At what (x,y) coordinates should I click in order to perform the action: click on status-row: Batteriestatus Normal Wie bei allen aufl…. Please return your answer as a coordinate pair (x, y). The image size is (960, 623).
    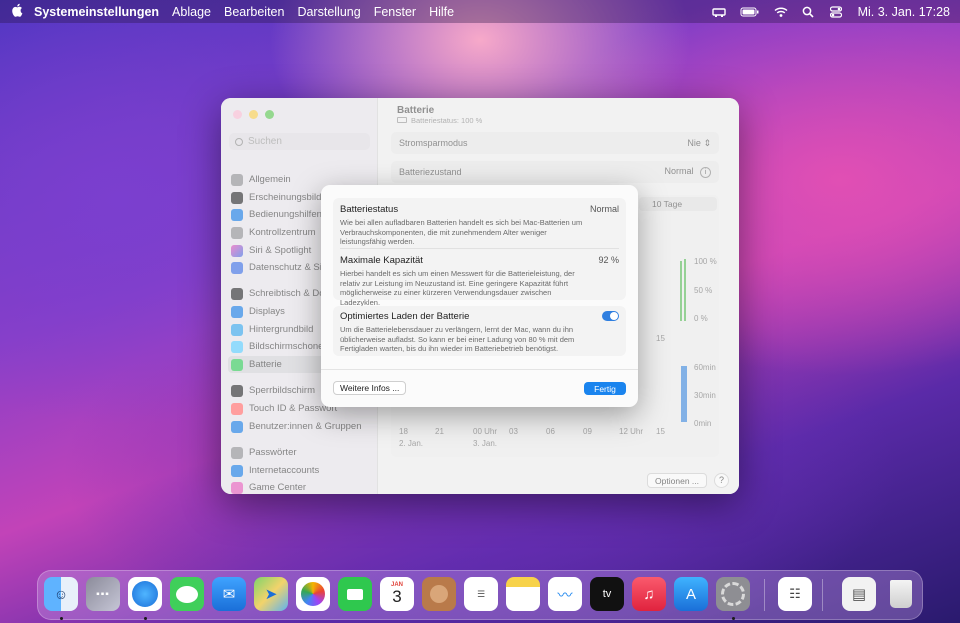
    Looking at the image, I should click on (479, 225).